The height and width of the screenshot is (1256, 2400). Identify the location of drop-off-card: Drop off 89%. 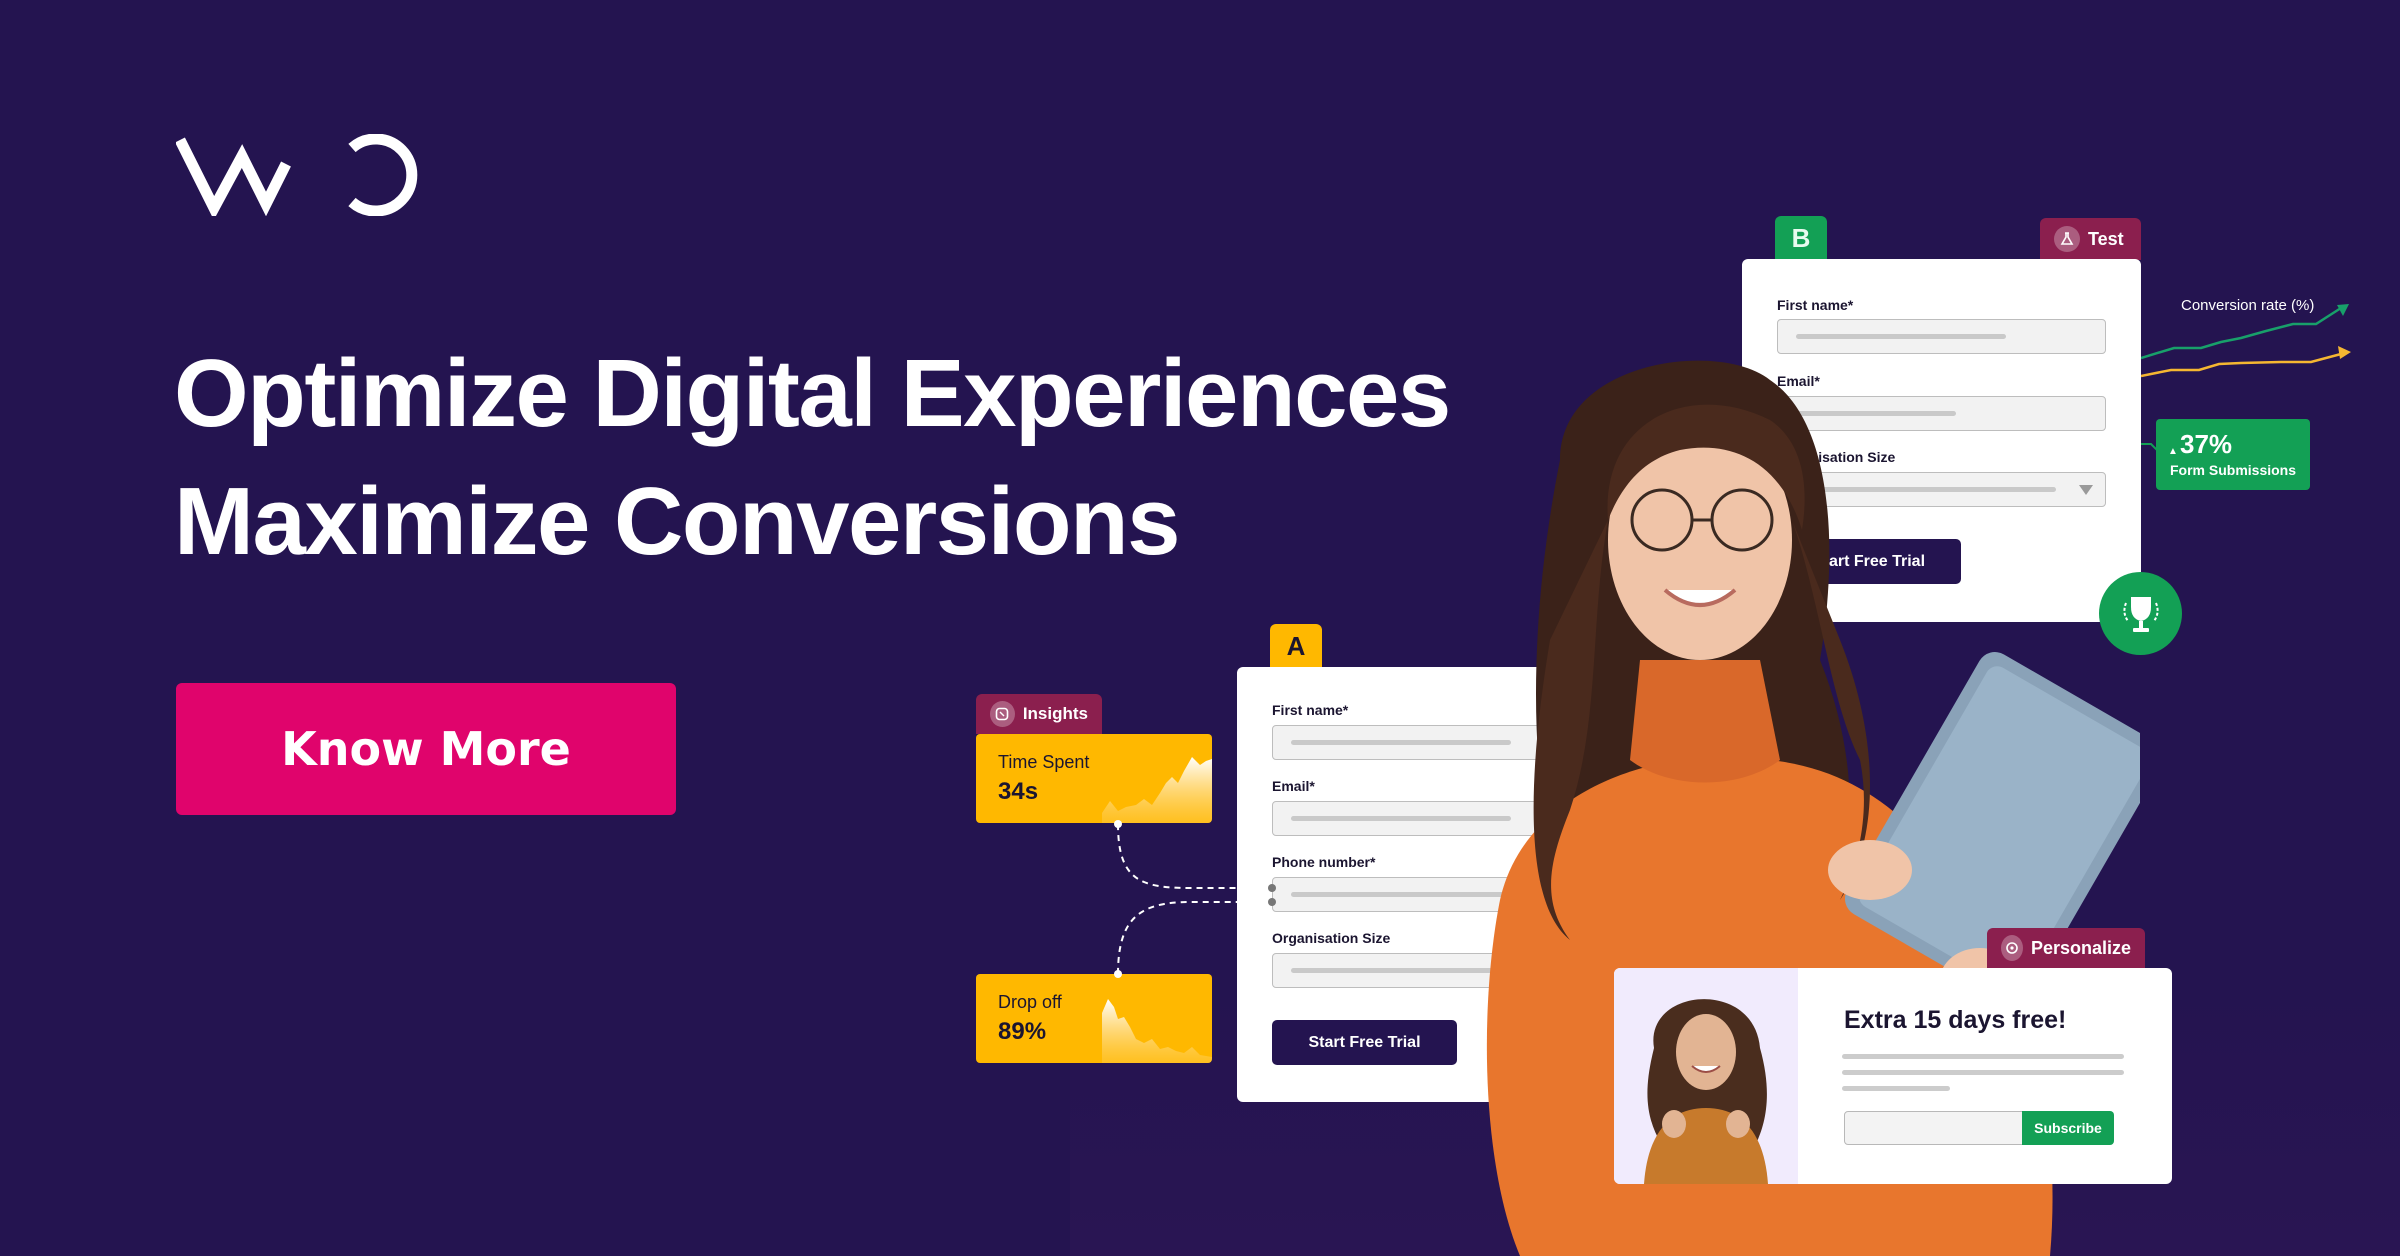
(1094, 1018).